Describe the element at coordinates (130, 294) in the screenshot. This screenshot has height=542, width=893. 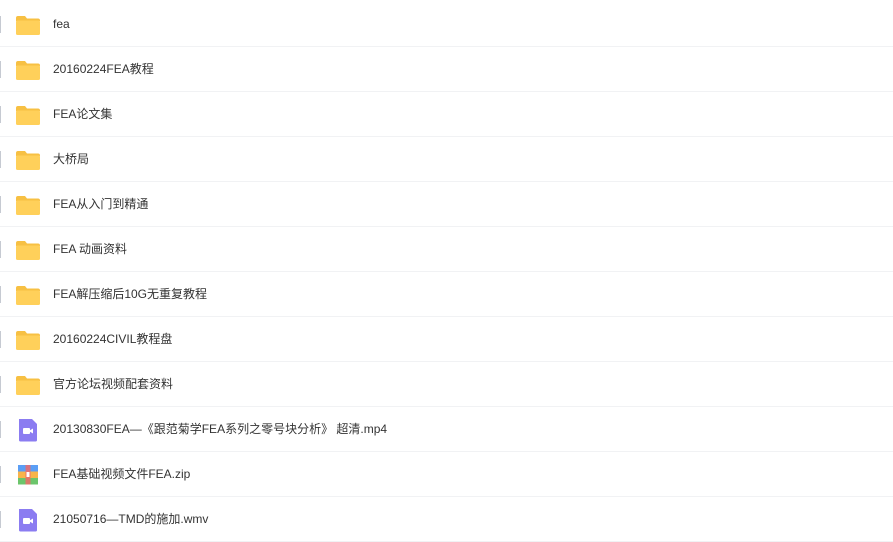
I see `file-name: FEA解压缩后10G无重复教程` at that location.